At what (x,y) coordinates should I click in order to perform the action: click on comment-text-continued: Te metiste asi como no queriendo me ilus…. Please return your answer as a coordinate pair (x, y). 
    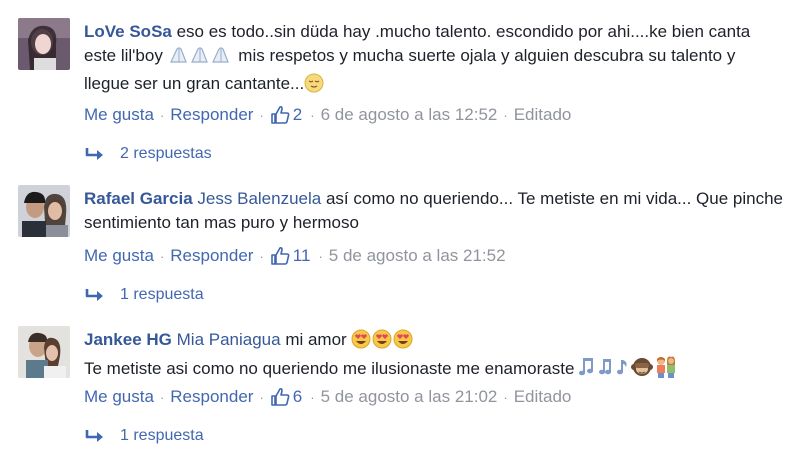
    Looking at the image, I should click on (332, 368).